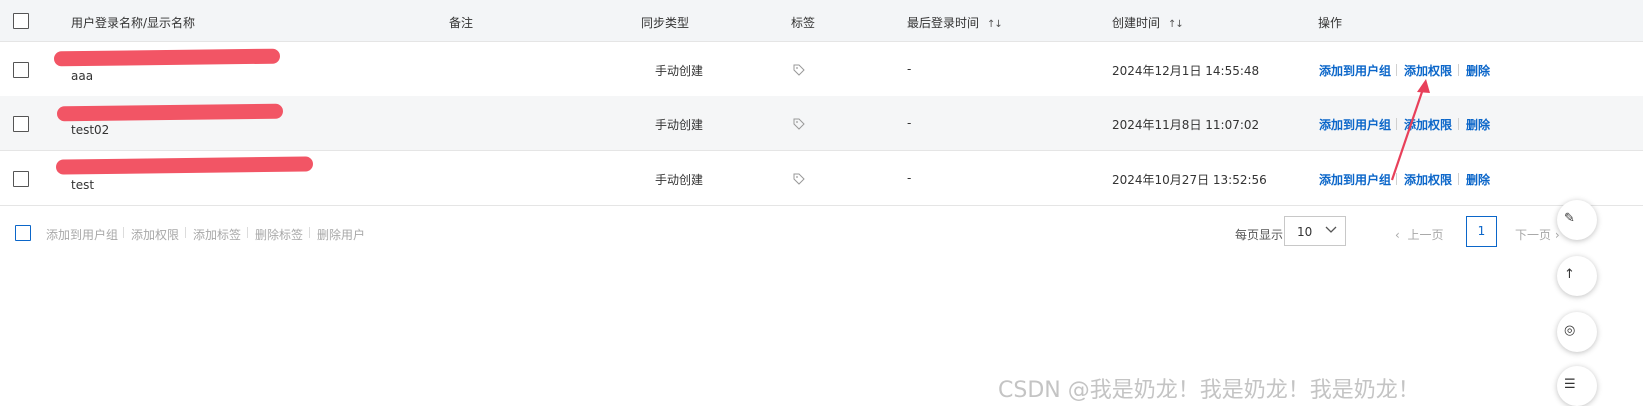 The width and height of the screenshot is (1643, 406). Describe the element at coordinates (1315, 231) in the screenshot. I see `per-page-select: 10` at that location.